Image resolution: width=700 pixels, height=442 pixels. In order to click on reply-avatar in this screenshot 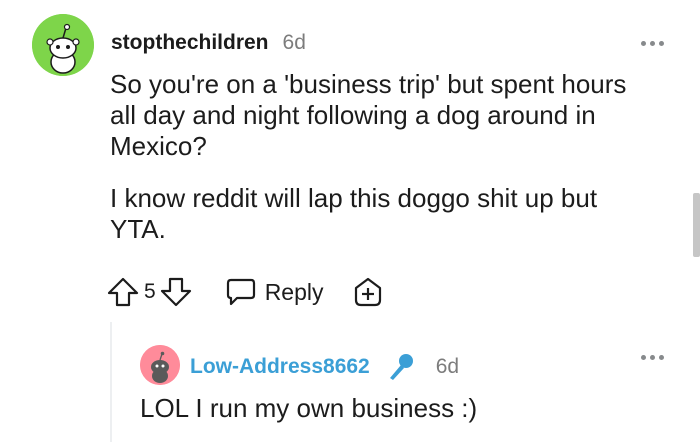, I will do `click(160, 365)`.